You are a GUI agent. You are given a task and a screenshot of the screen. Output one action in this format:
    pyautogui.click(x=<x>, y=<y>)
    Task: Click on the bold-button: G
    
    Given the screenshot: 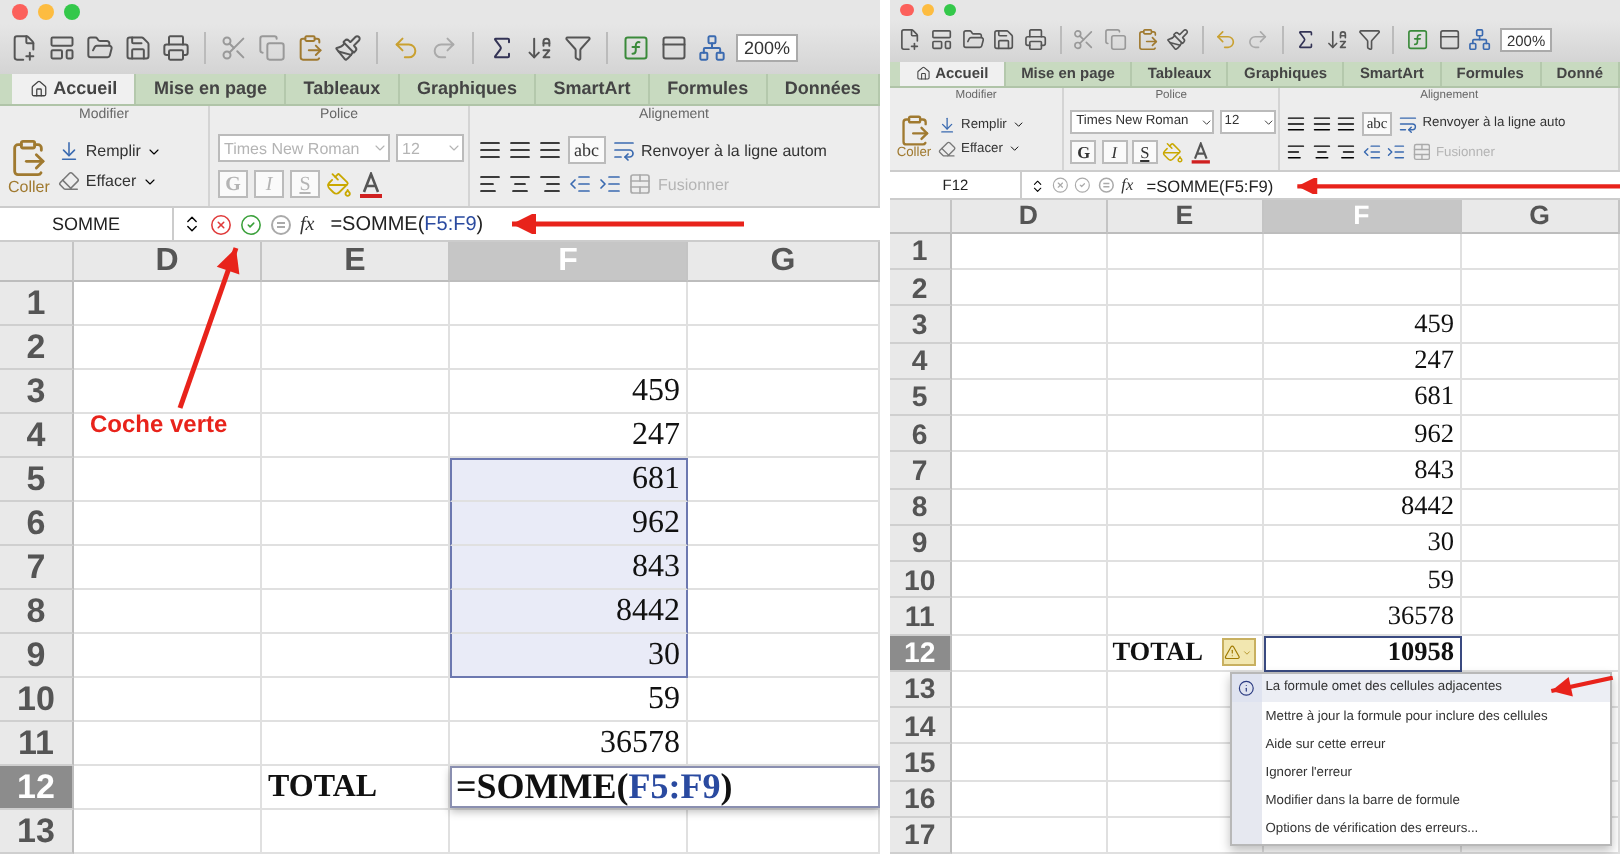 What is the action you would take?
    pyautogui.click(x=1083, y=152)
    